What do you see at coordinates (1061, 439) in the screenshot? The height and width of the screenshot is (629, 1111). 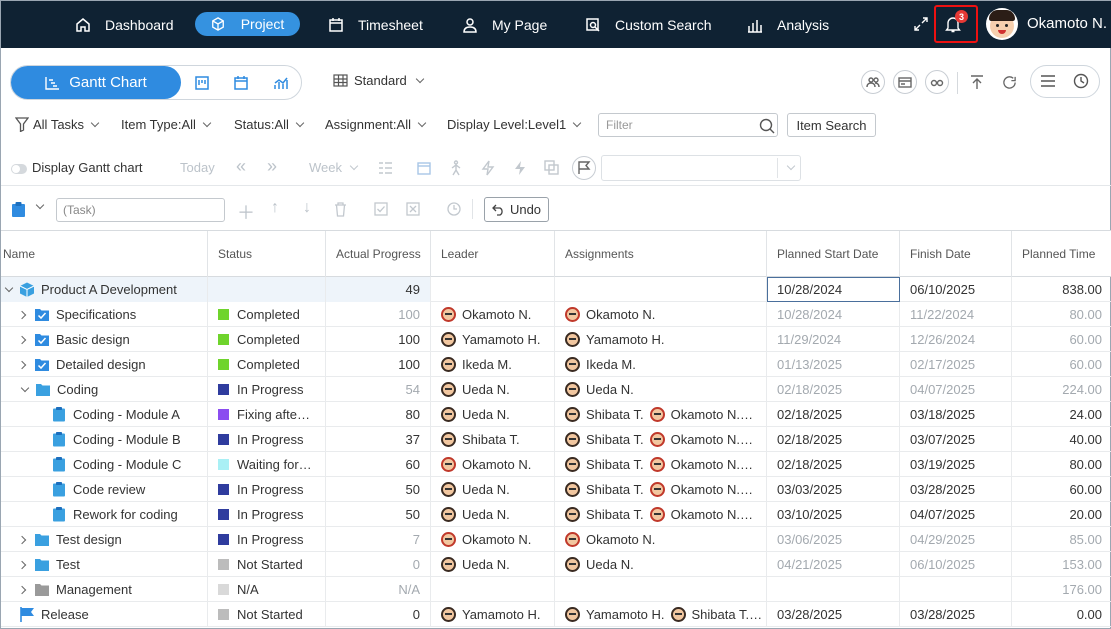 I see `cell-planned-time: 40.00` at bounding box center [1061, 439].